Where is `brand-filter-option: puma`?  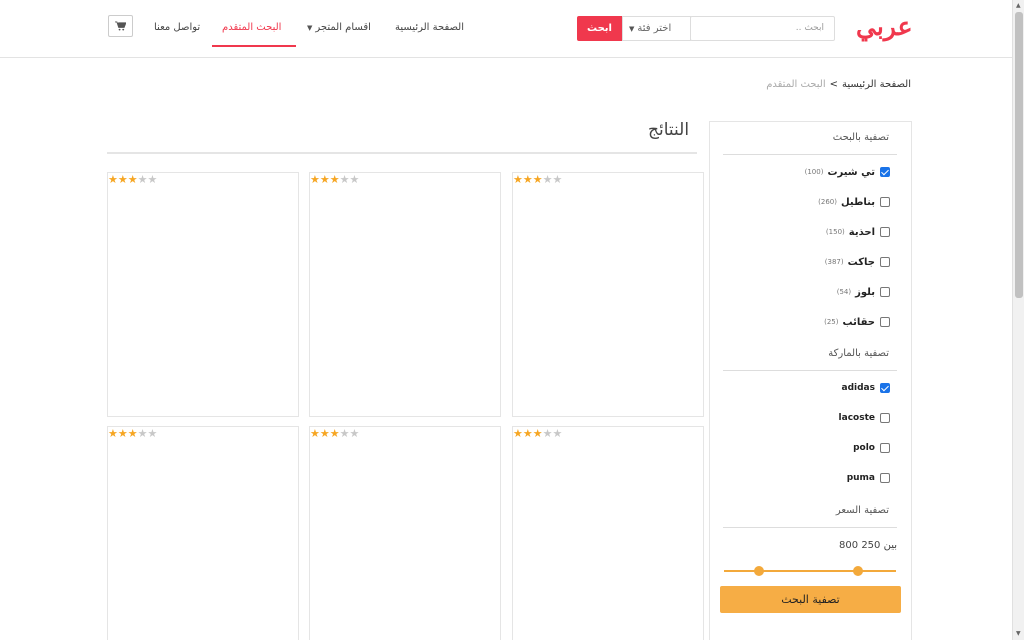
brand-filter-option: puma is located at coordinates (868, 478).